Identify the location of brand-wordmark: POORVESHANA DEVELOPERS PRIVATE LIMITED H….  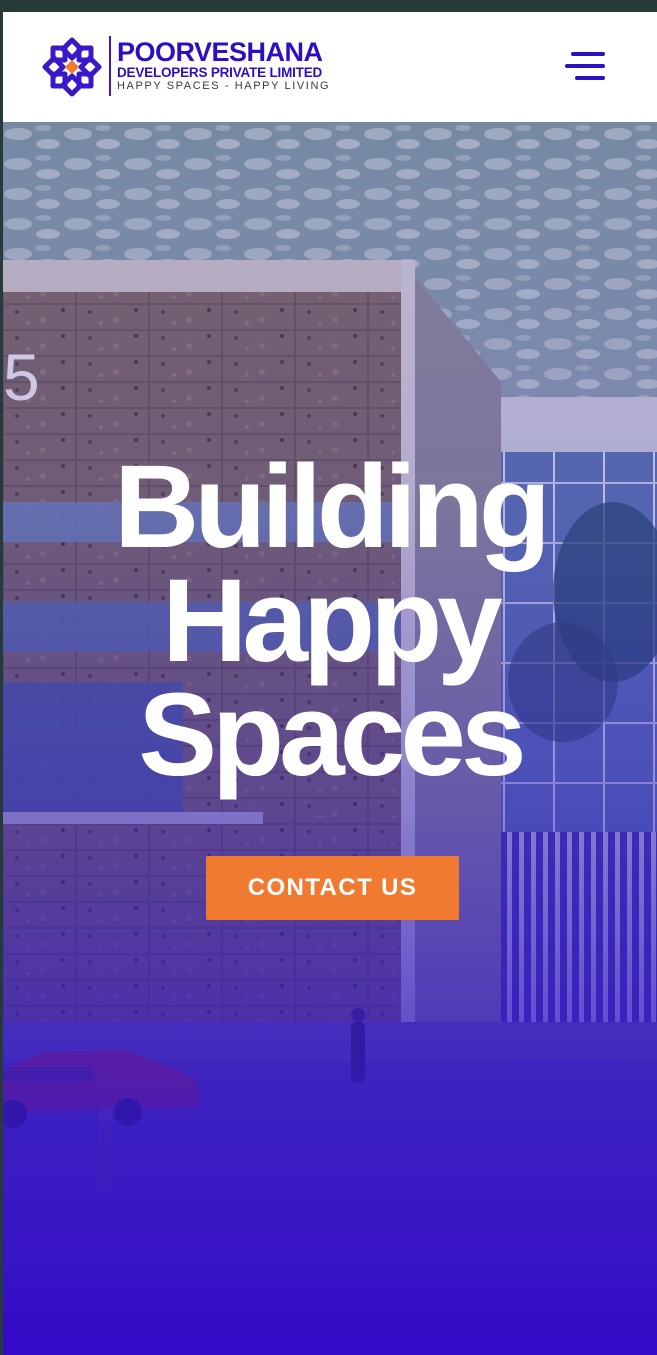
(223, 65).